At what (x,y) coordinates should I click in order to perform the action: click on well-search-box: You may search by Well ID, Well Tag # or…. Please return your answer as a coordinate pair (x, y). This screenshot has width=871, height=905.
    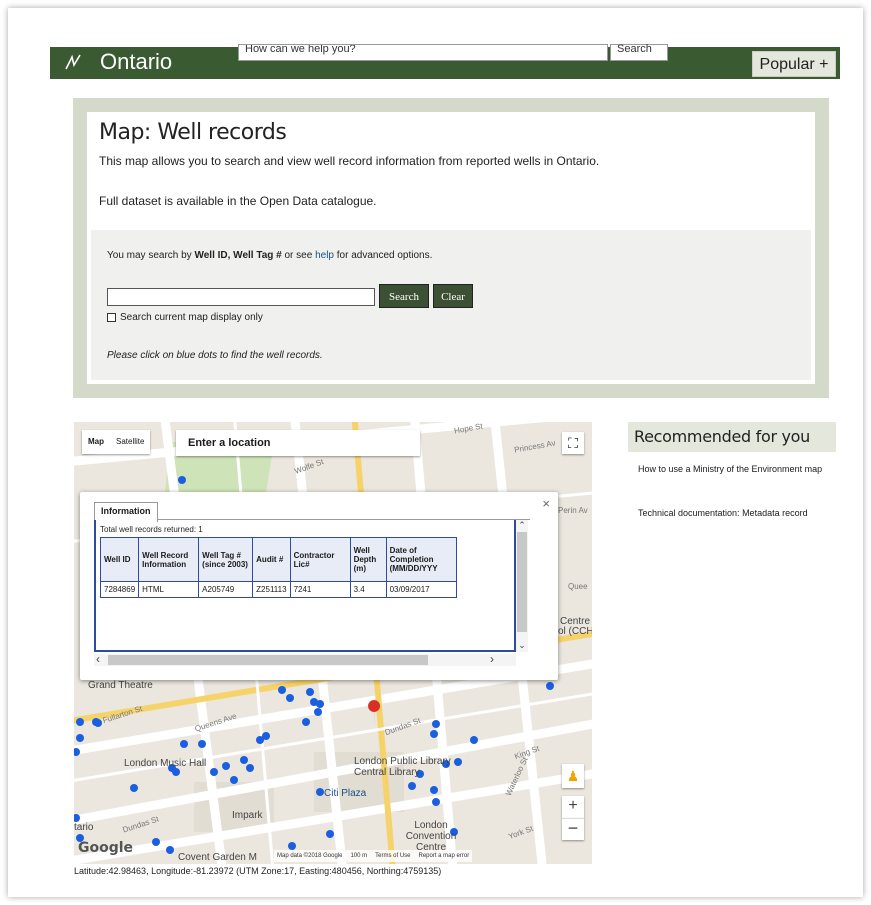
    Looking at the image, I should click on (451, 305).